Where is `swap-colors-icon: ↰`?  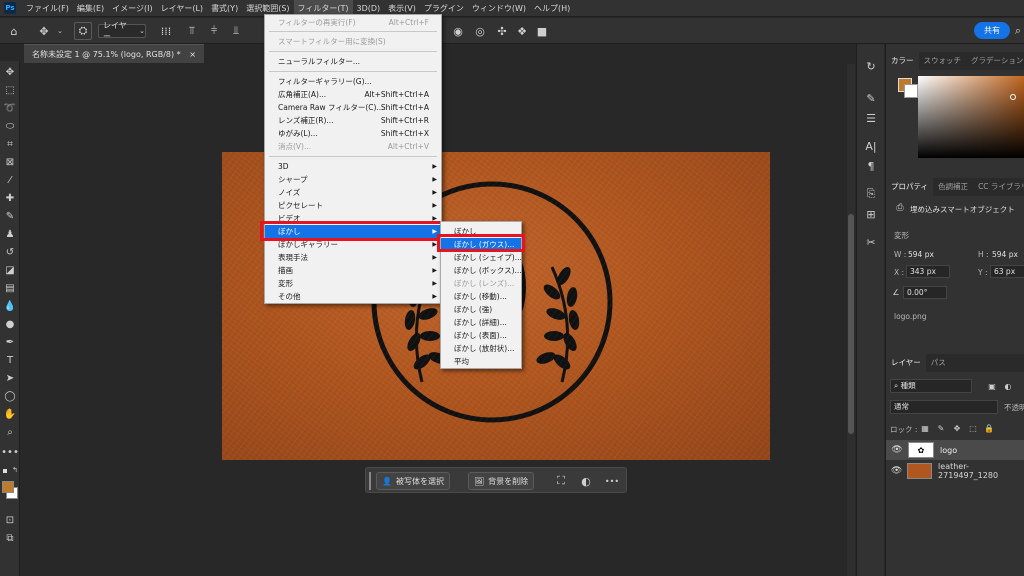 swap-colors-icon: ↰ is located at coordinates (15, 470).